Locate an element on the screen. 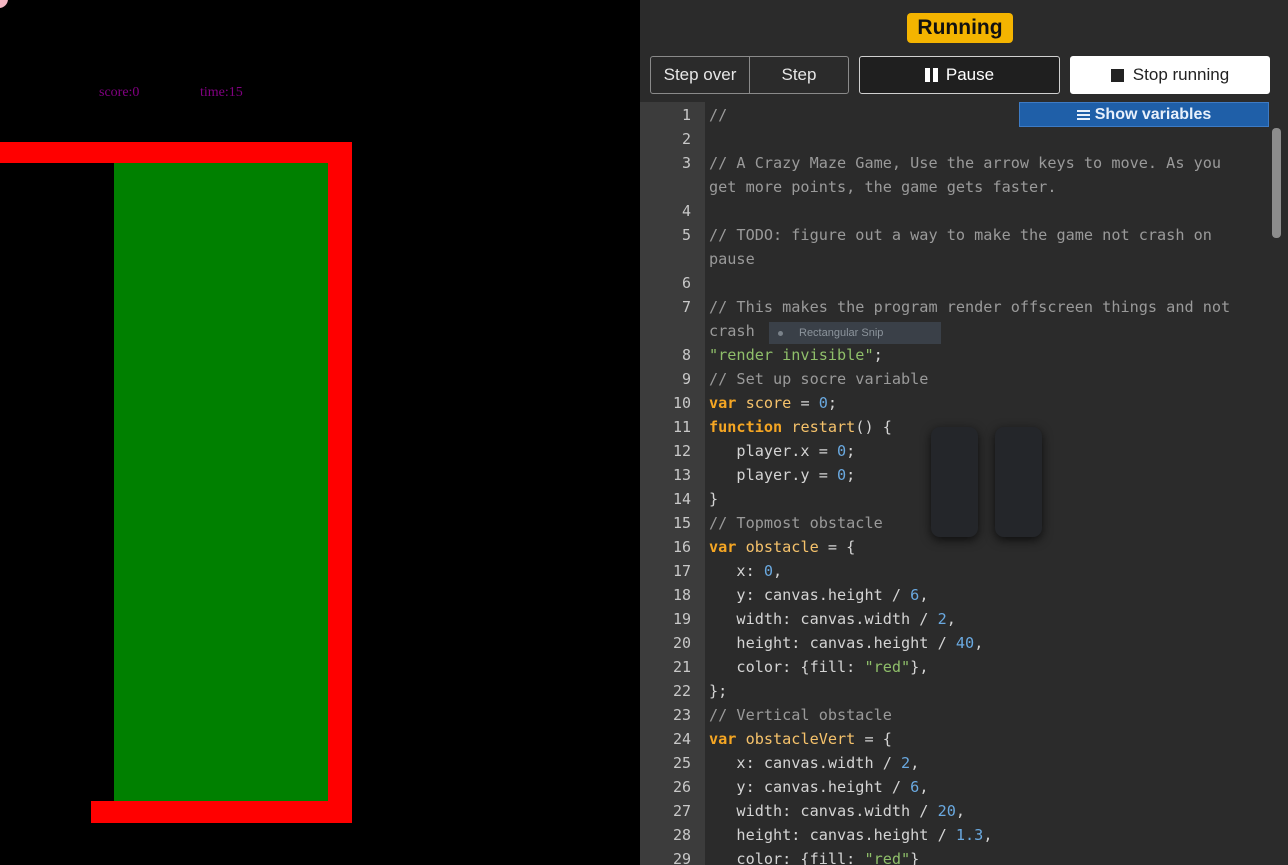 The height and width of the screenshot is (865, 1288). snip-label: Rectangular Snip is located at coordinates (841, 333).